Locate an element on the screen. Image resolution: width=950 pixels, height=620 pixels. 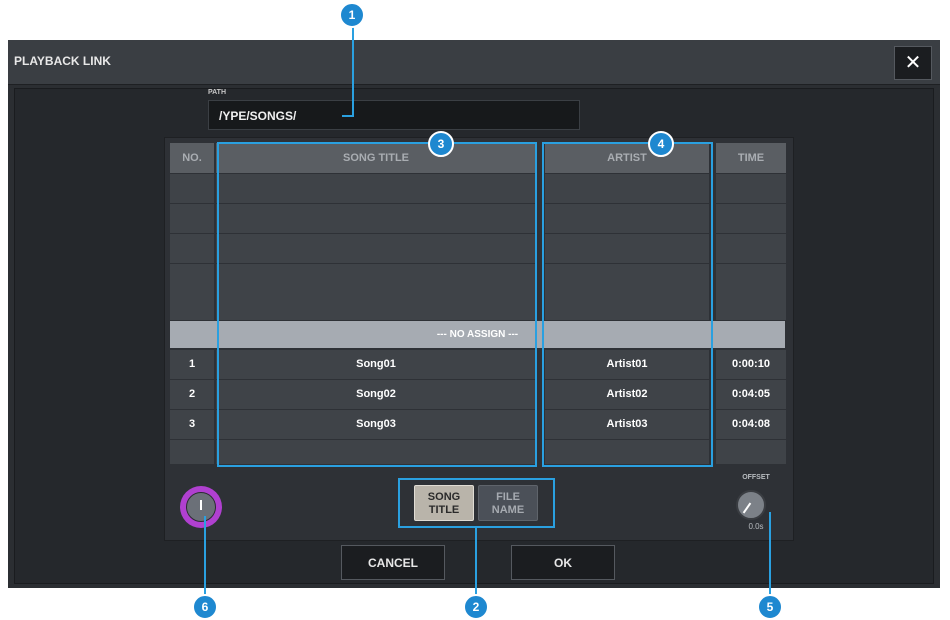
callout-5-line is located at coordinates (770, 554).